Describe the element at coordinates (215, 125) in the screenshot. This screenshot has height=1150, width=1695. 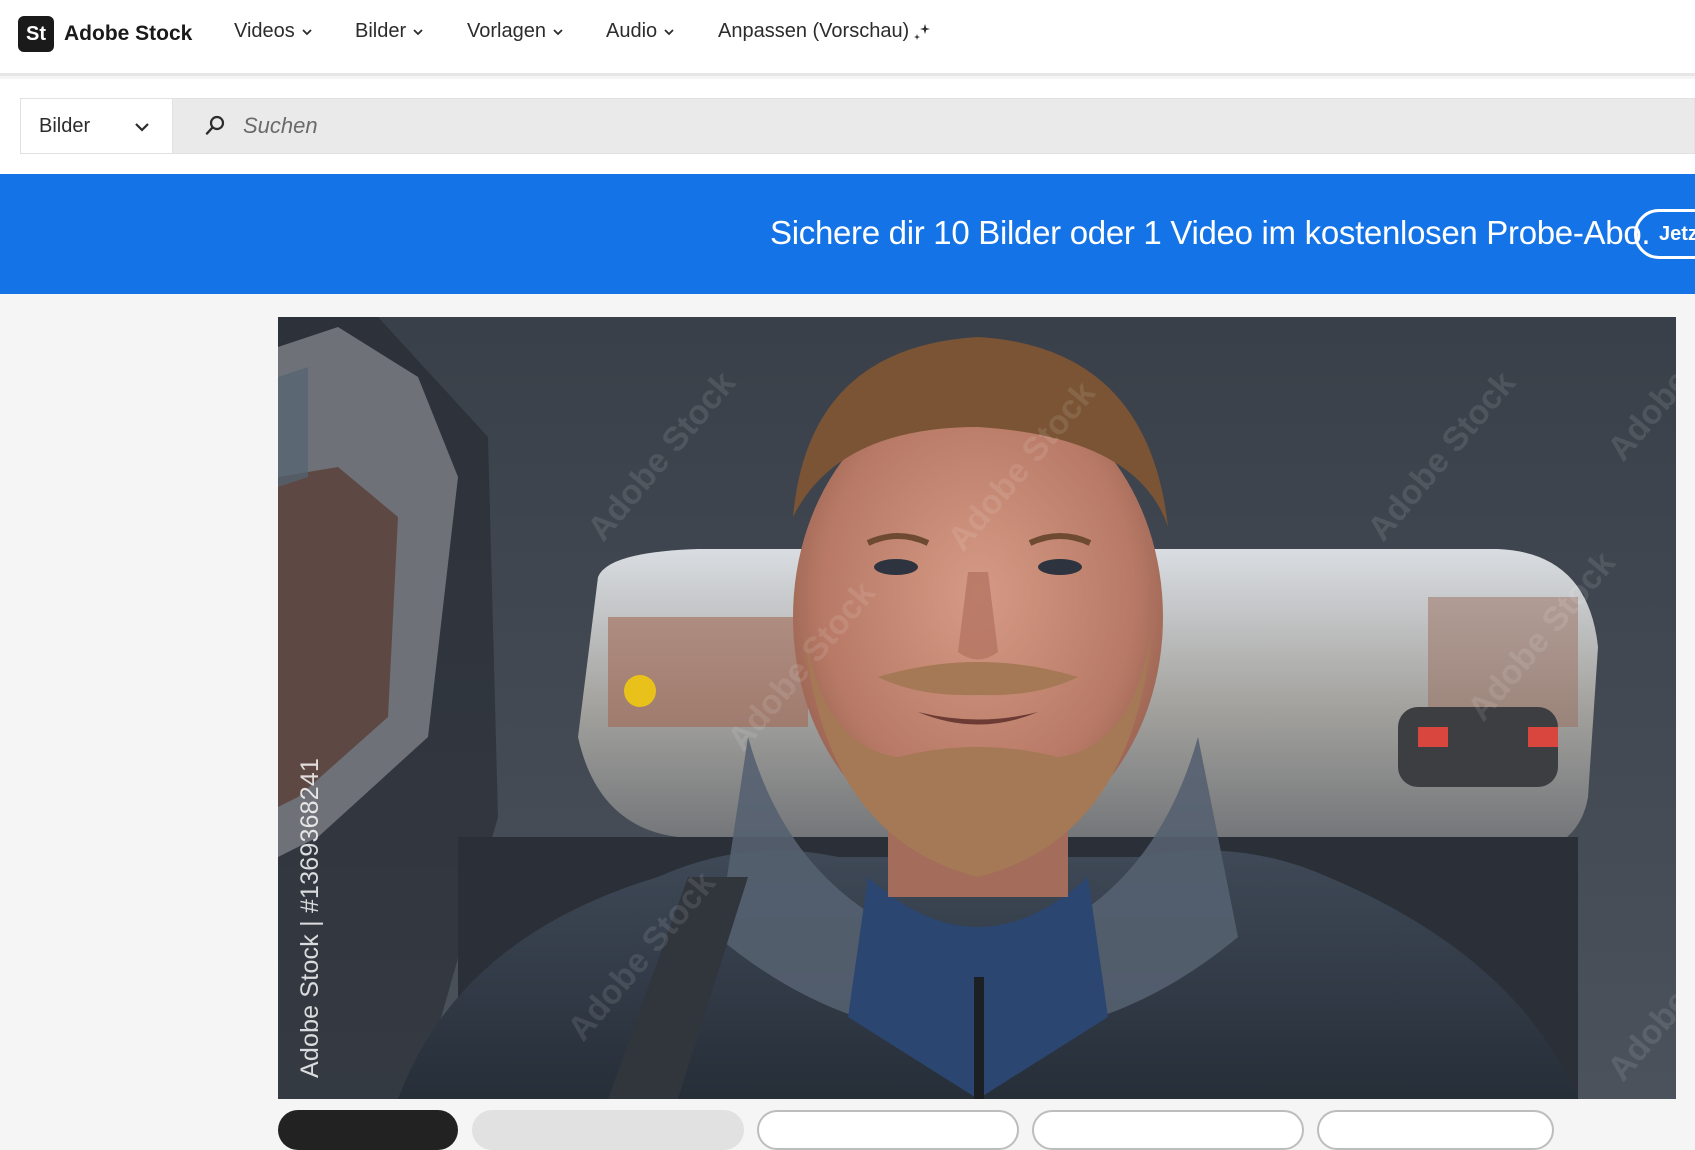
I see `search-icon` at that location.